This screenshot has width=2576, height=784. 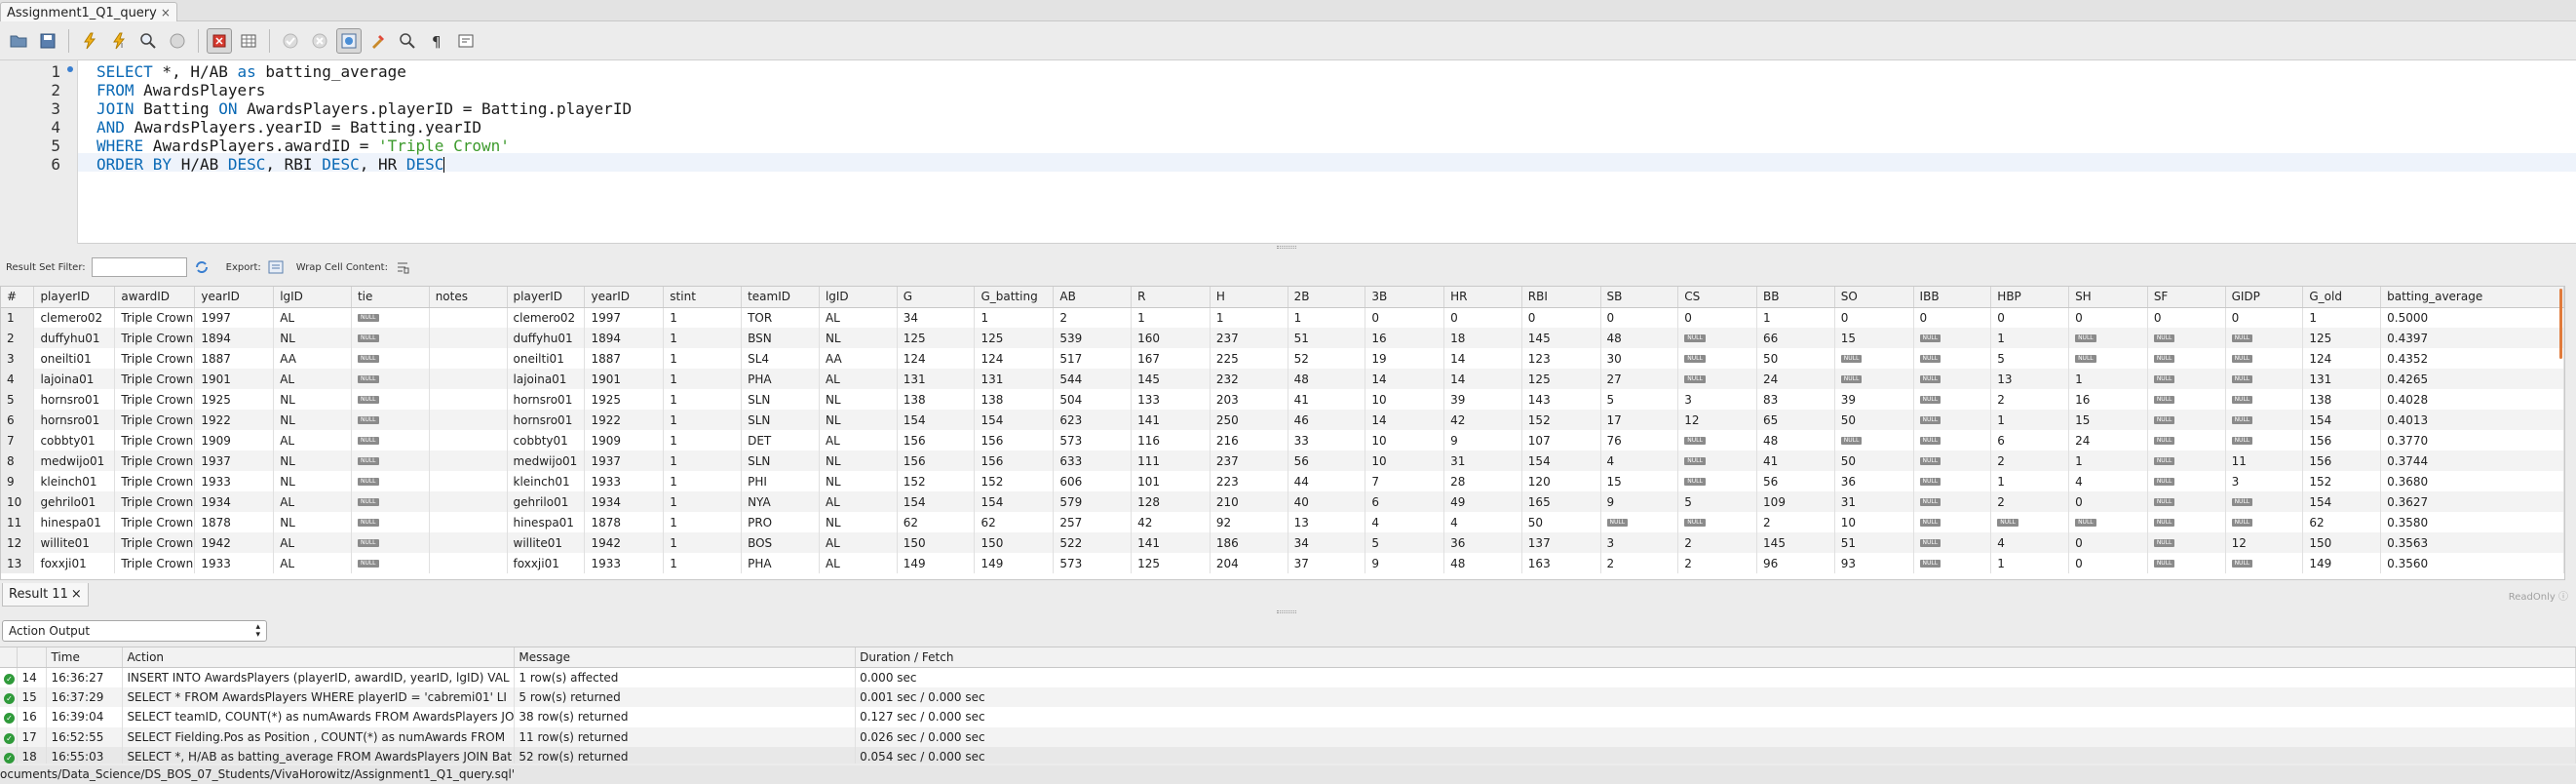 What do you see at coordinates (74, 501) in the screenshot?
I see `table-cell: gehrilo01` at bounding box center [74, 501].